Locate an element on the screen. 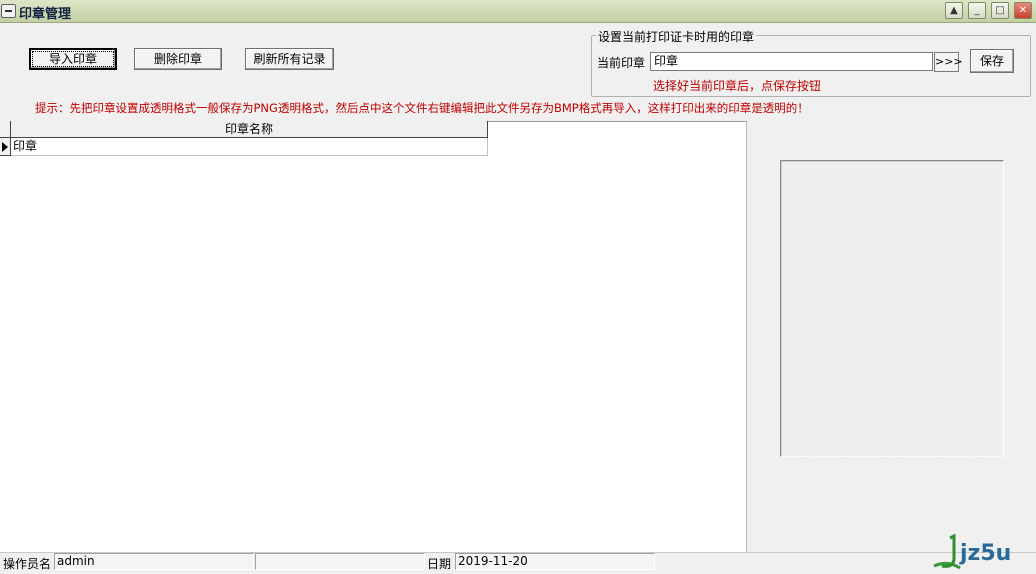 The image size is (1036, 574). operator-value: admin is located at coordinates (154, 561).